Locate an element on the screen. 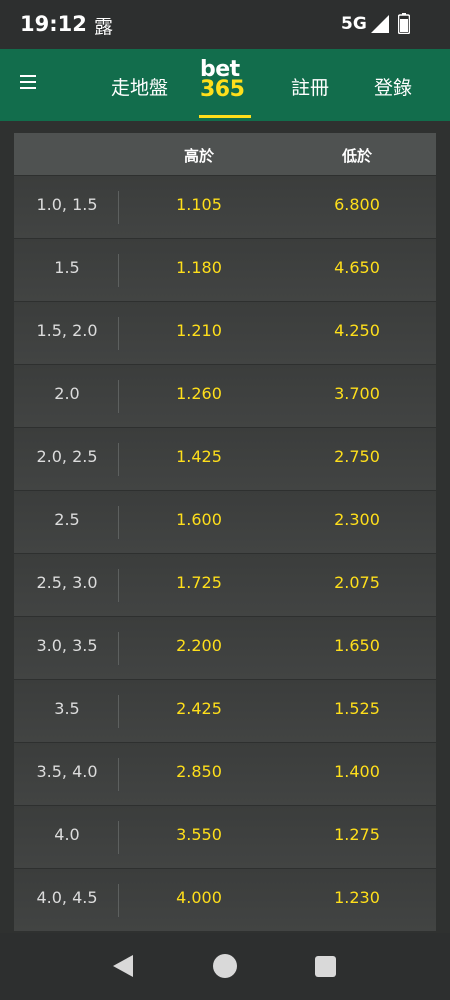  odds-over: 1.425 is located at coordinates (199, 456).